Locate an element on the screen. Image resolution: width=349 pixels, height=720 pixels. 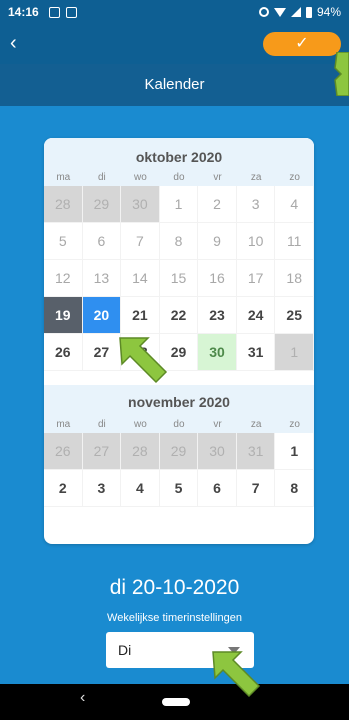
month-header: oktober 2020 is located at coordinates (179, 157).